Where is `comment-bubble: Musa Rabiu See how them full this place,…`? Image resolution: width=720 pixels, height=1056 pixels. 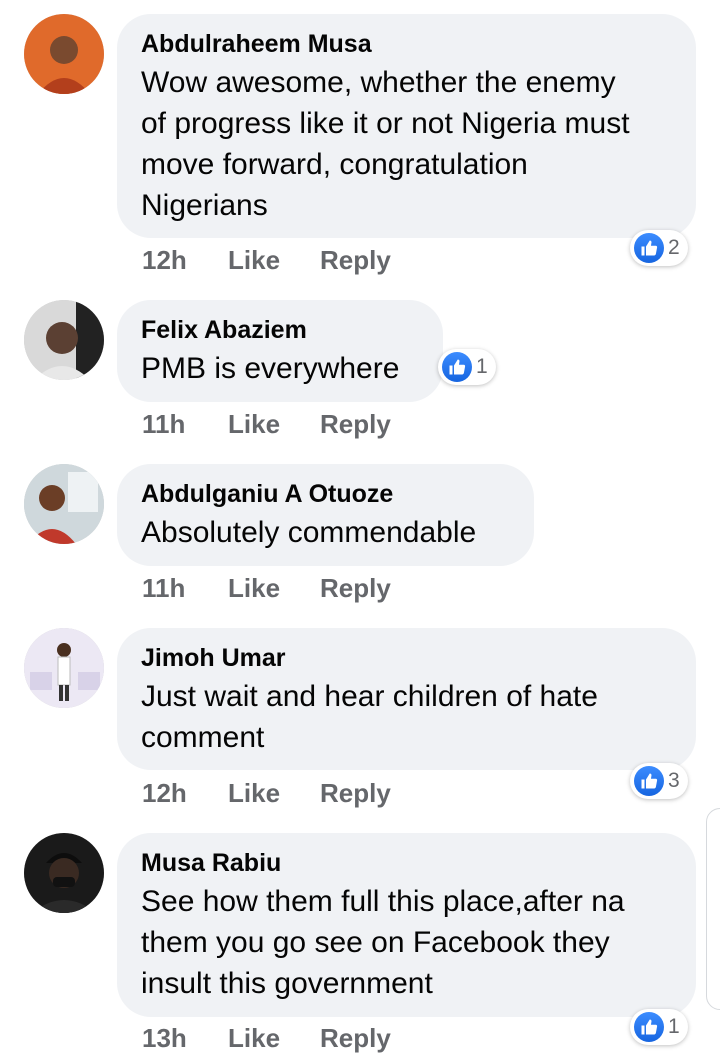
comment-bubble: Musa Rabiu See how them full this place,… is located at coordinates (406, 925).